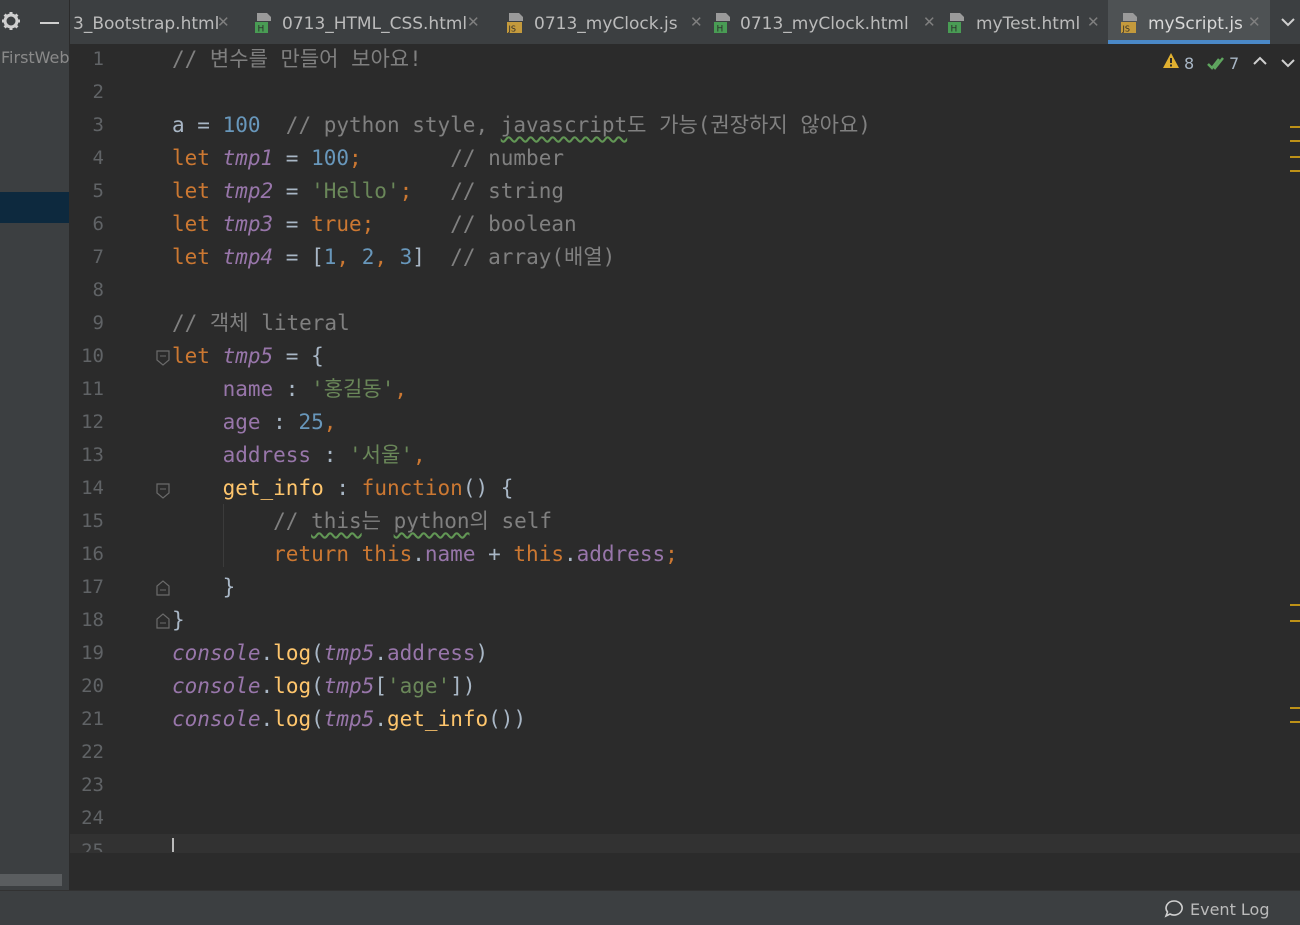 Image resolution: width=1300 pixels, height=925 pixels. What do you see at coordinates (87, 224) in the screenshot?
I see `line-number: 6` at bounding box center [87, 224].